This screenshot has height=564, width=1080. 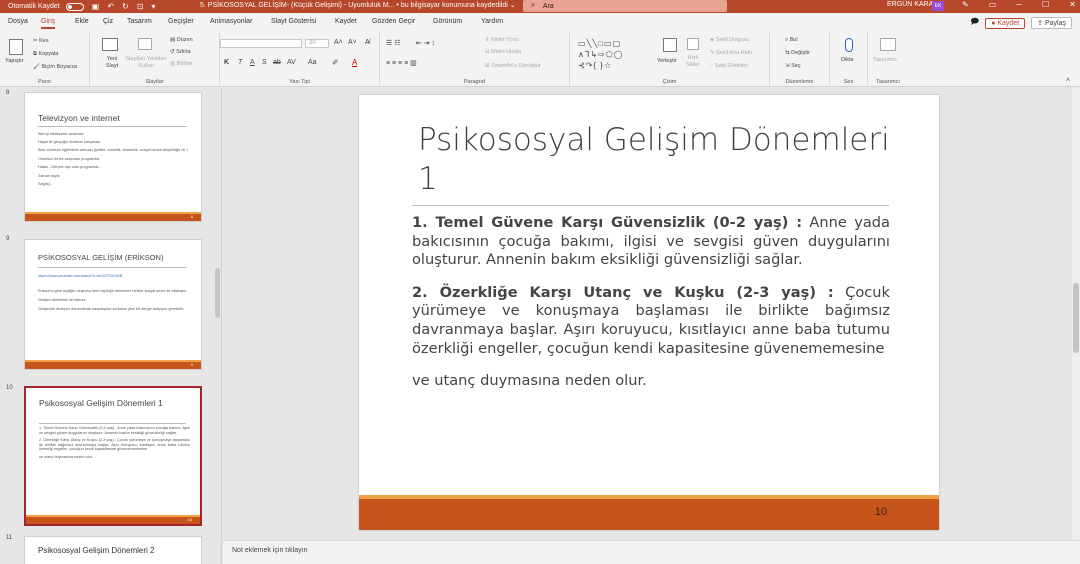 I want to click on underline-button: A, so click(x=252, y=62).